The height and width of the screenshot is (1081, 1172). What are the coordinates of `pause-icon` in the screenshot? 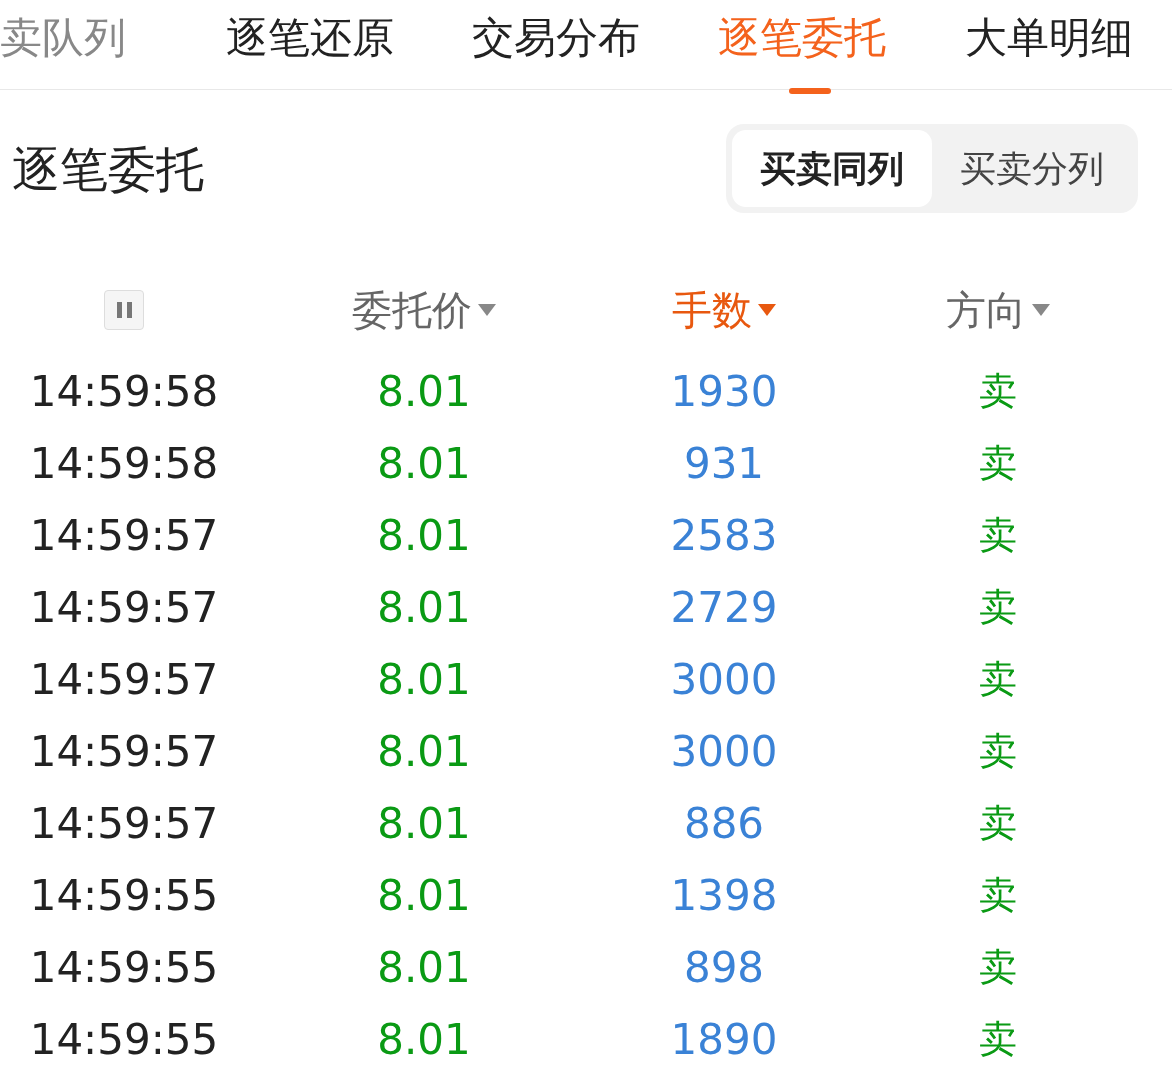 It's located at (124, 310).